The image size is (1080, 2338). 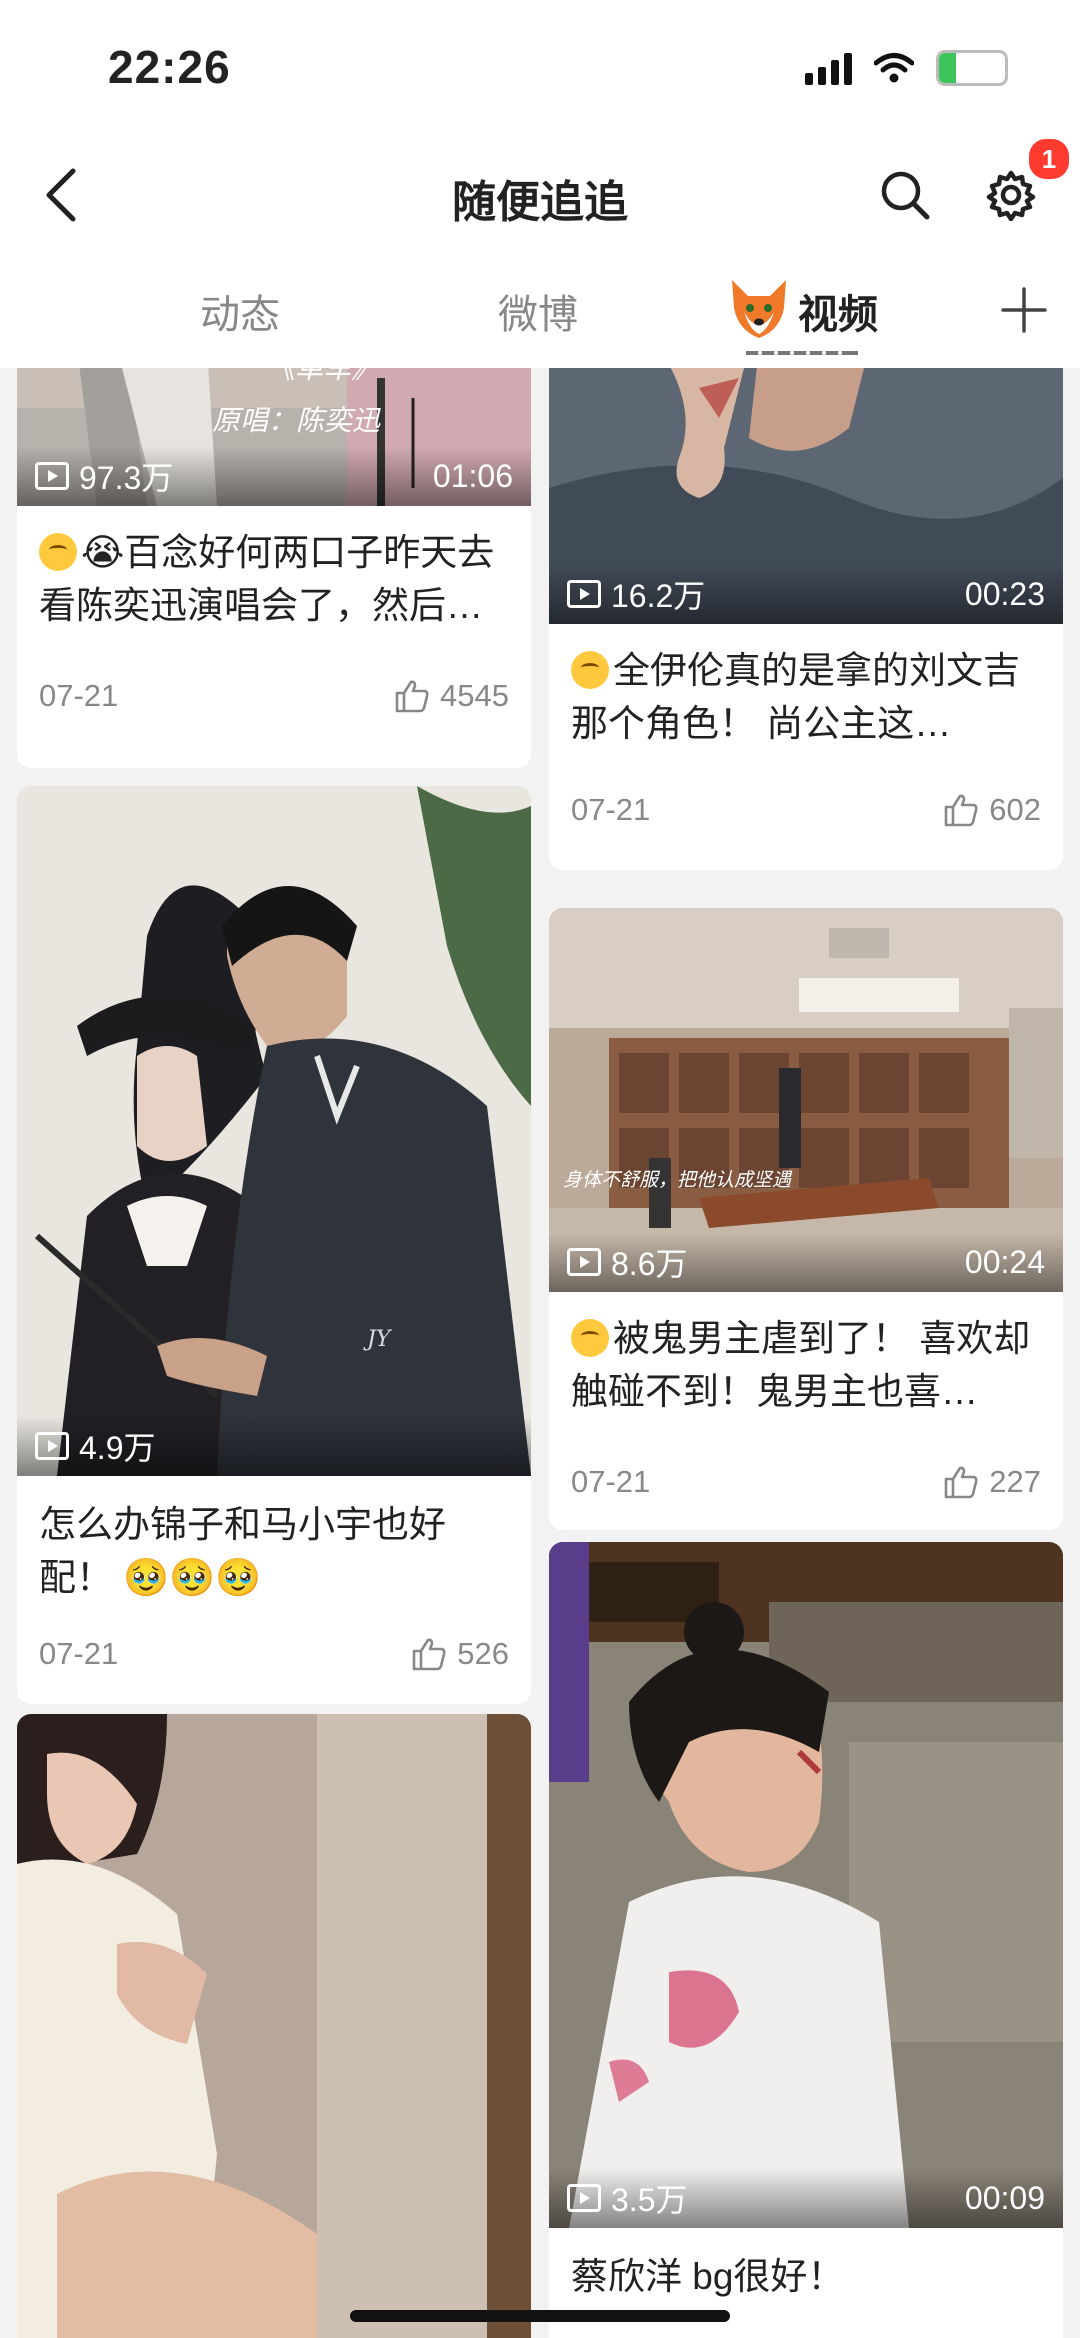 I want to click on notification-badge: 1, so click(x=1049, y=159).